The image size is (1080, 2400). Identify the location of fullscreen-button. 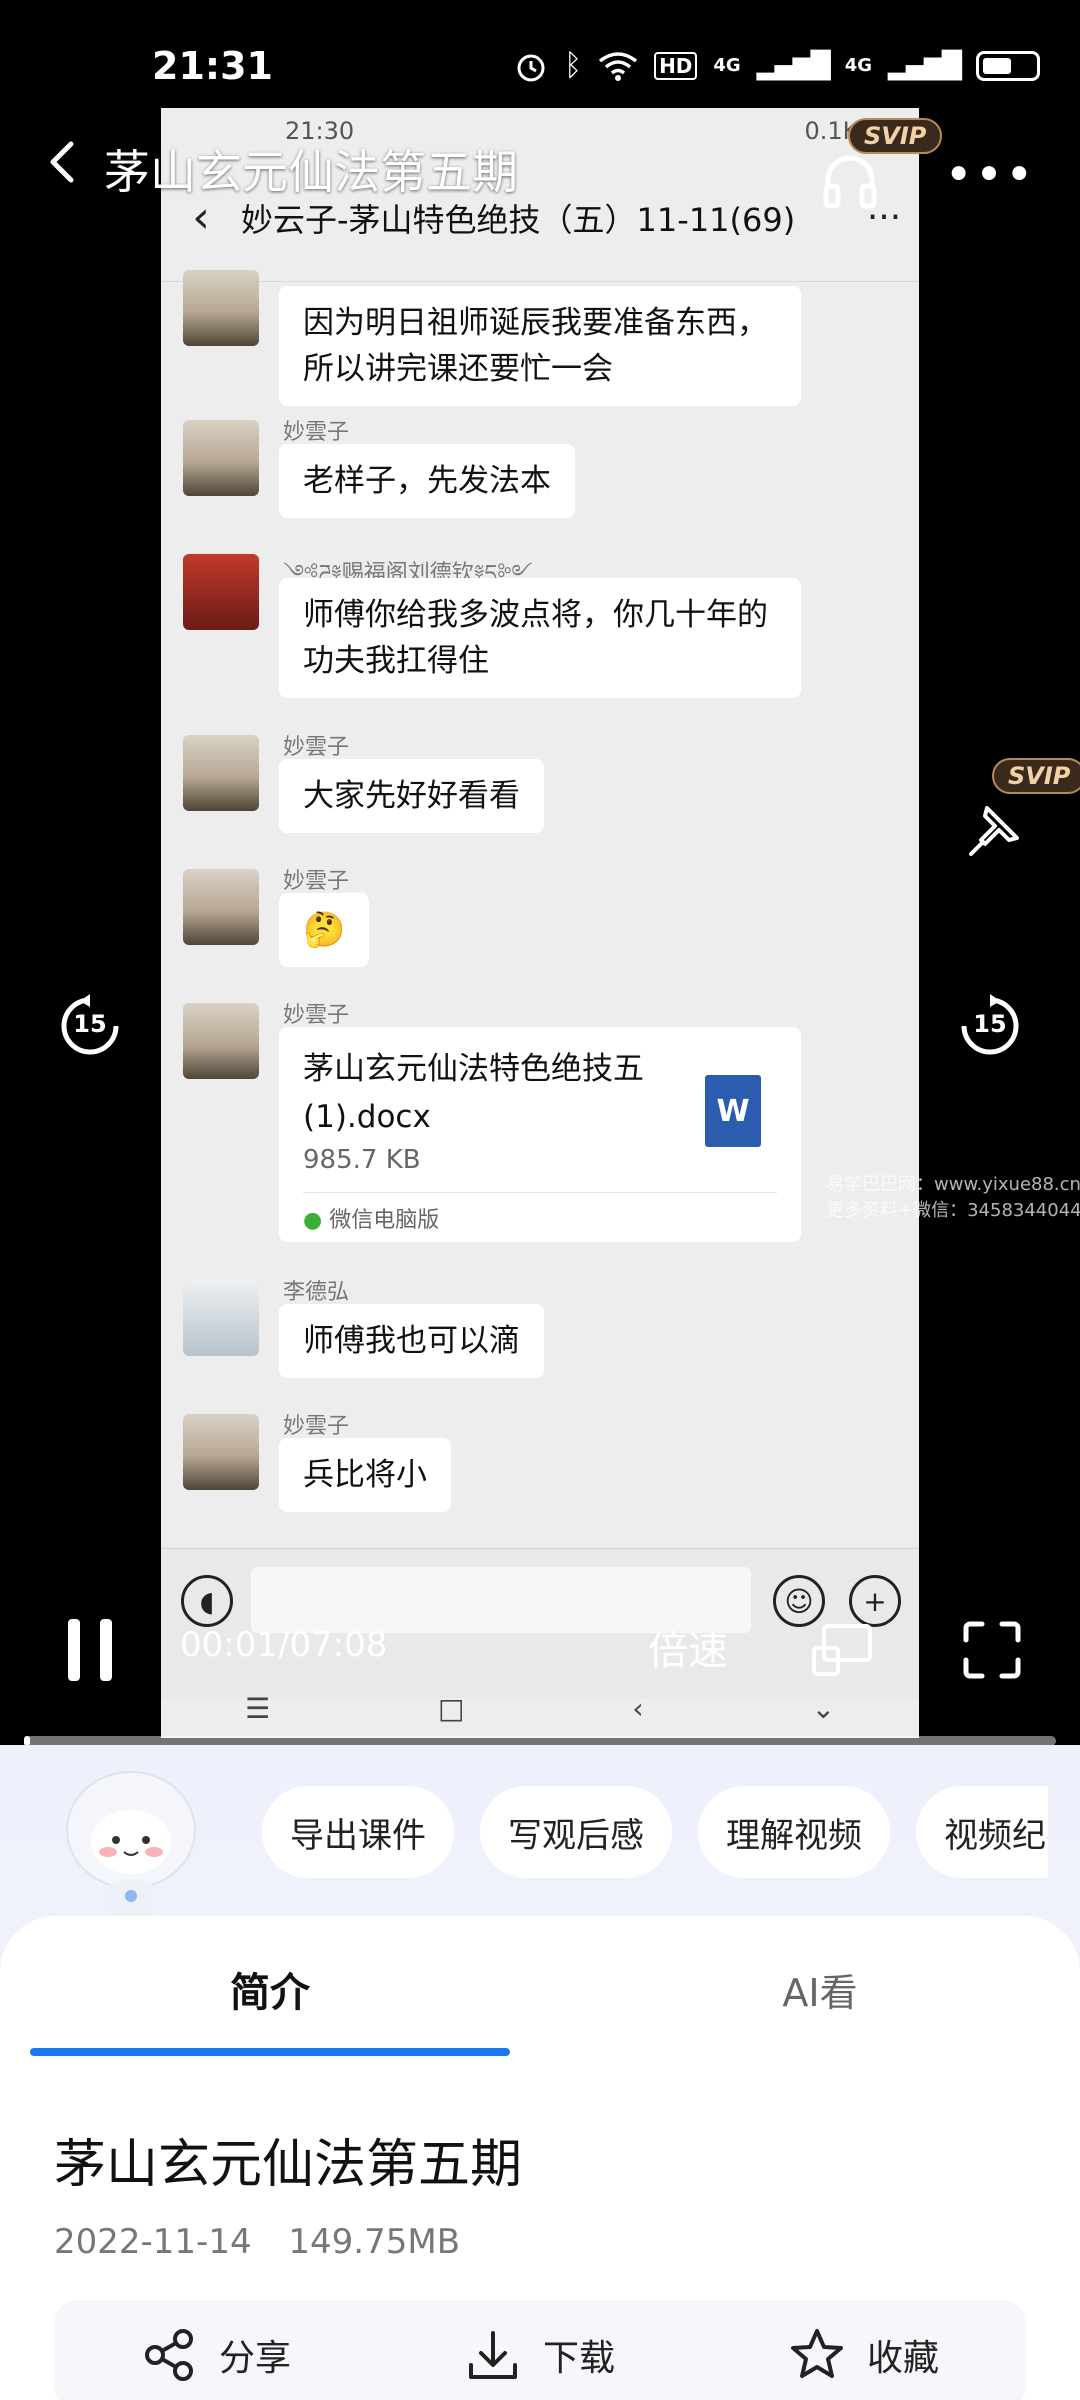
(992, 1650).